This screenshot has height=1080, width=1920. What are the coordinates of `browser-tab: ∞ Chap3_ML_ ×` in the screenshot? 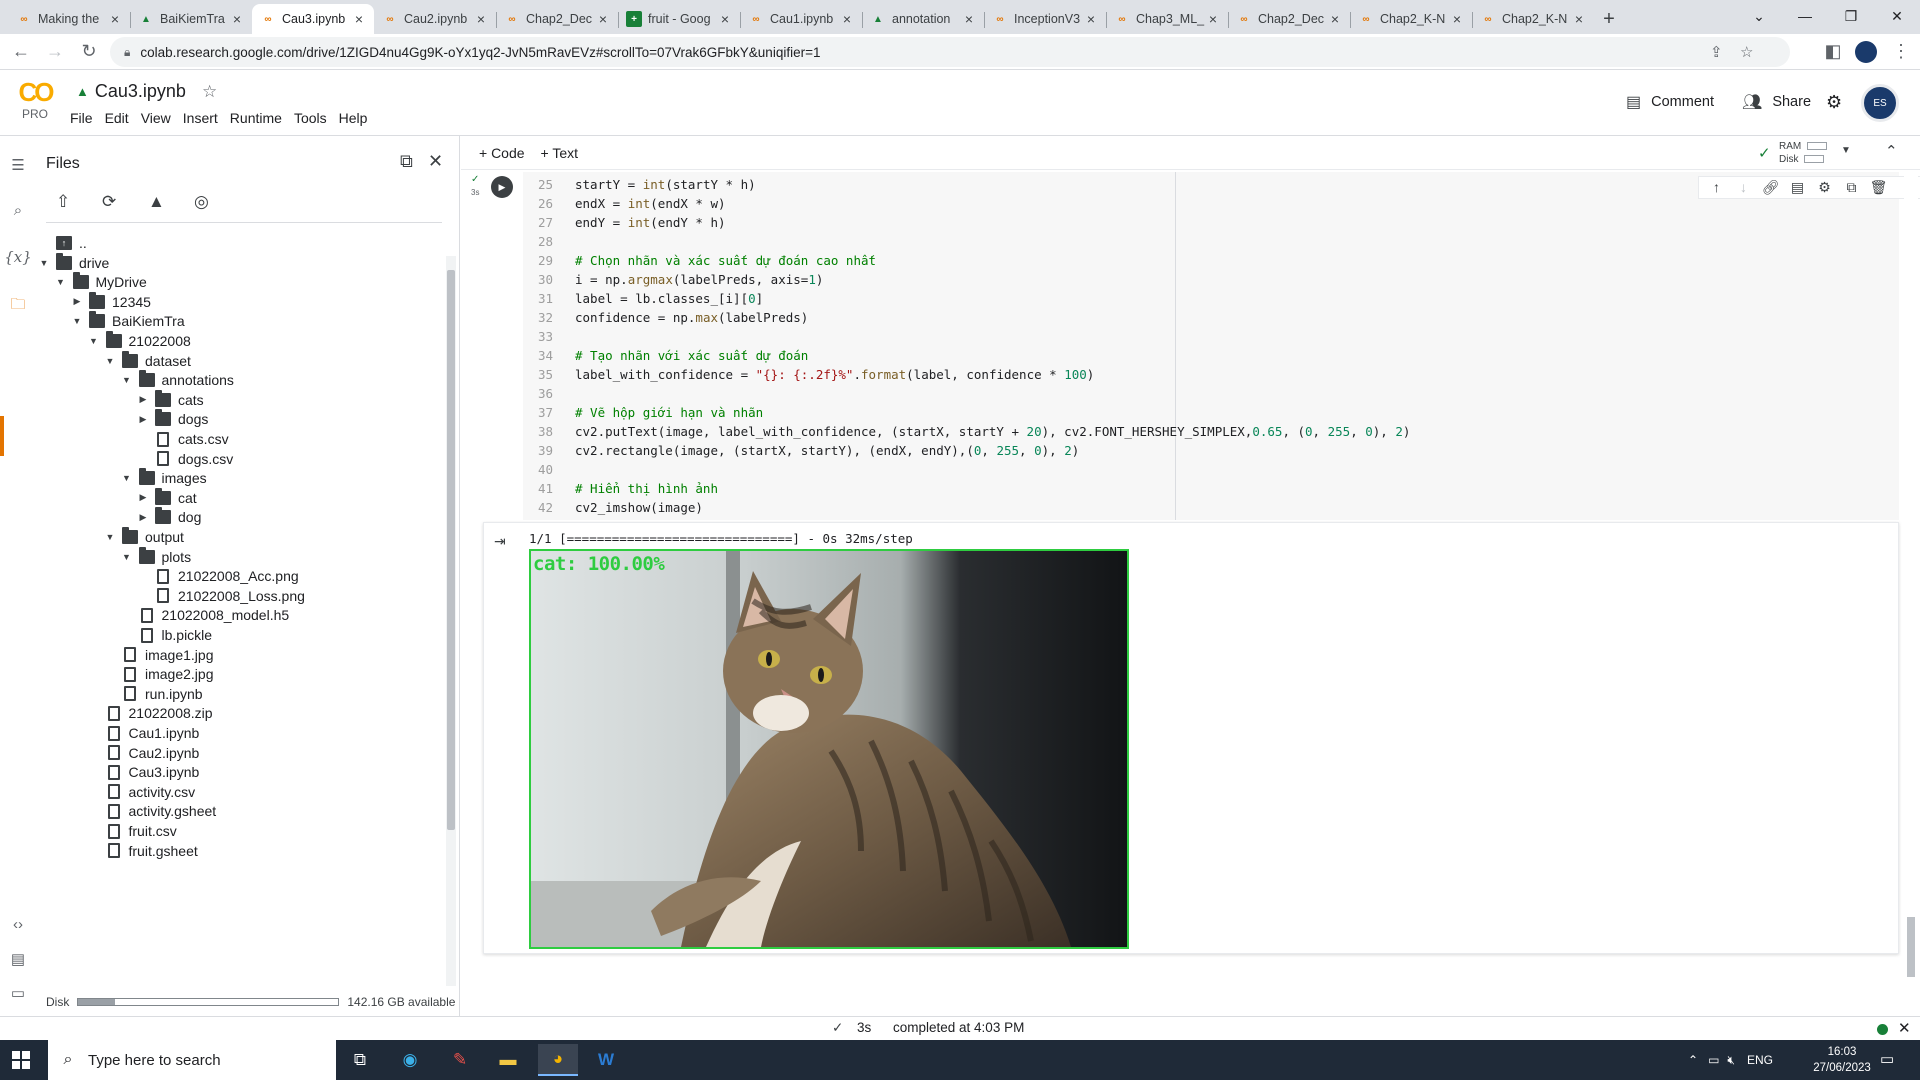 It's located at (1167, 19).